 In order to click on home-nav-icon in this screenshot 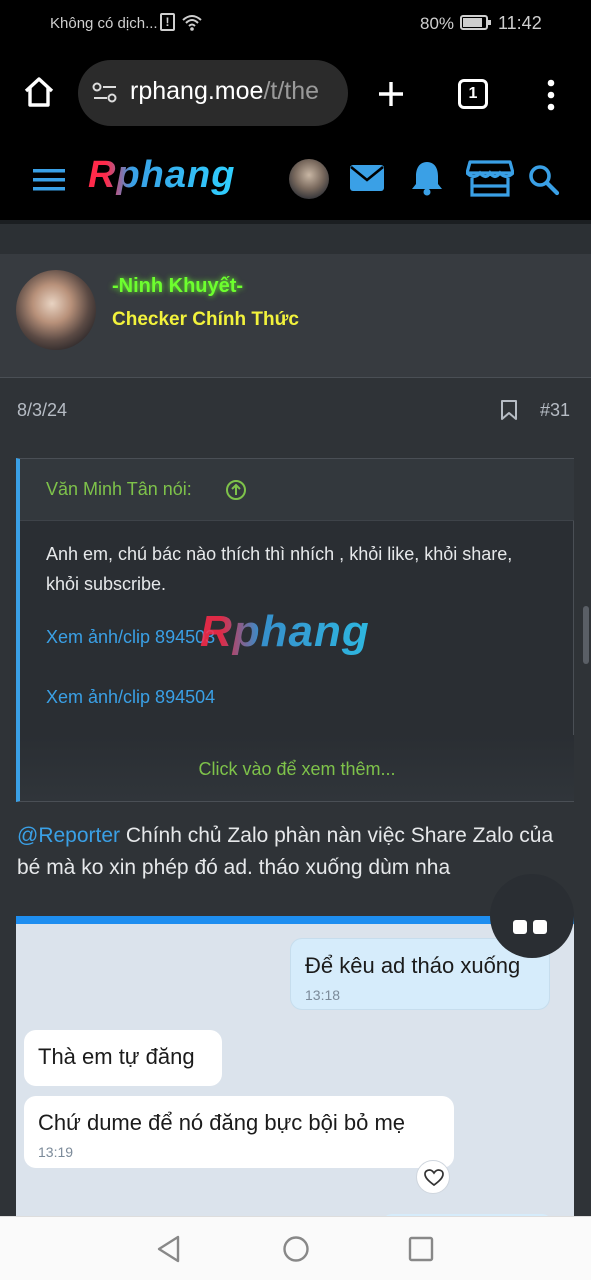, I will do `click(296, 1249)`.